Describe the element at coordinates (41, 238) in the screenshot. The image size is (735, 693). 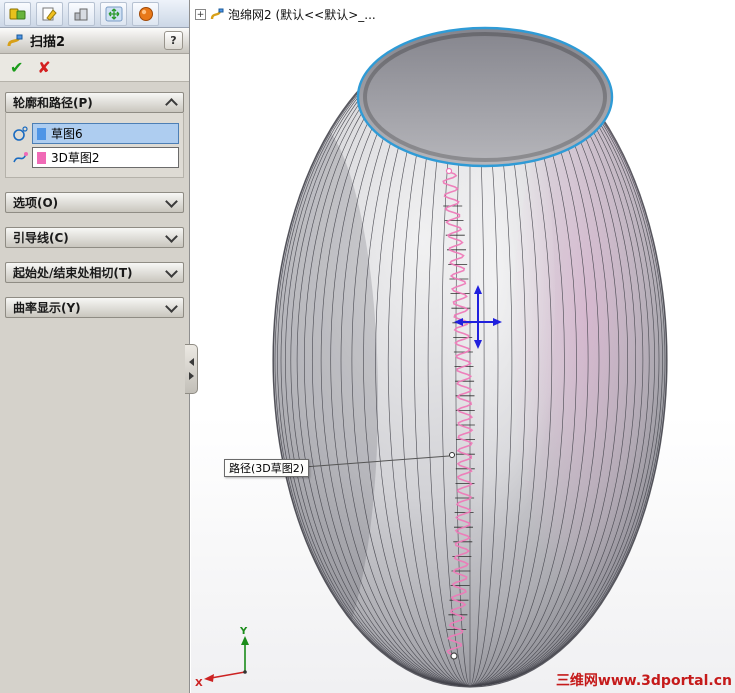
I see `group-label: 引导线(C)` at that location.